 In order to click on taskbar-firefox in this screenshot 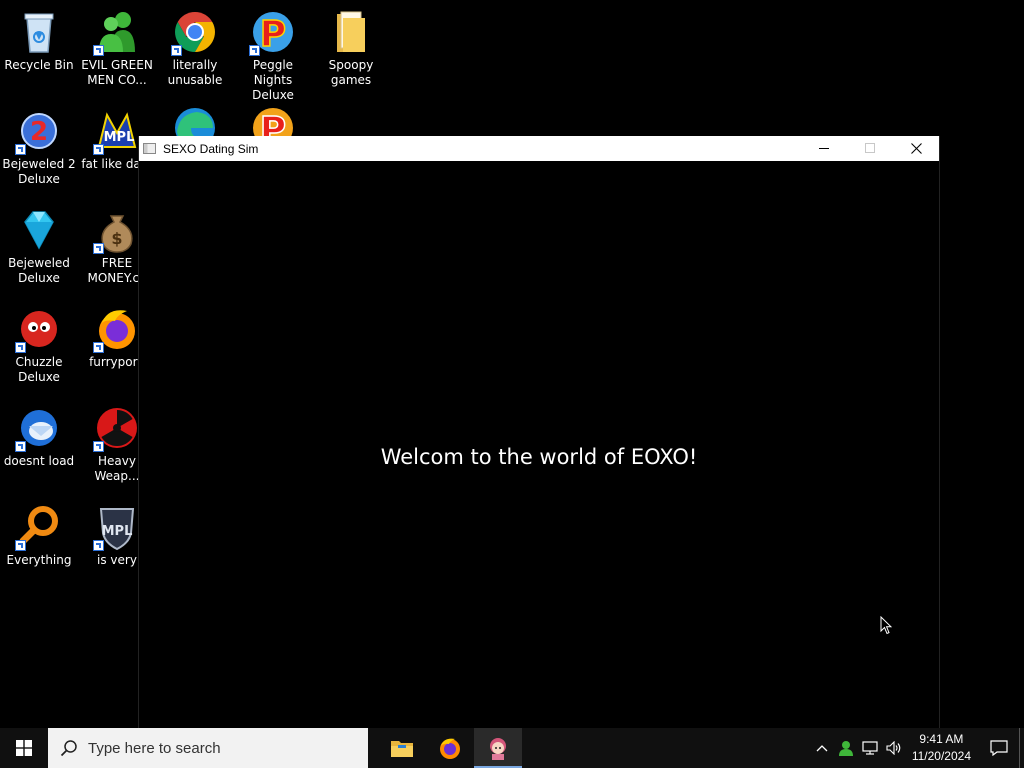, I will do `click(450, 748)`.